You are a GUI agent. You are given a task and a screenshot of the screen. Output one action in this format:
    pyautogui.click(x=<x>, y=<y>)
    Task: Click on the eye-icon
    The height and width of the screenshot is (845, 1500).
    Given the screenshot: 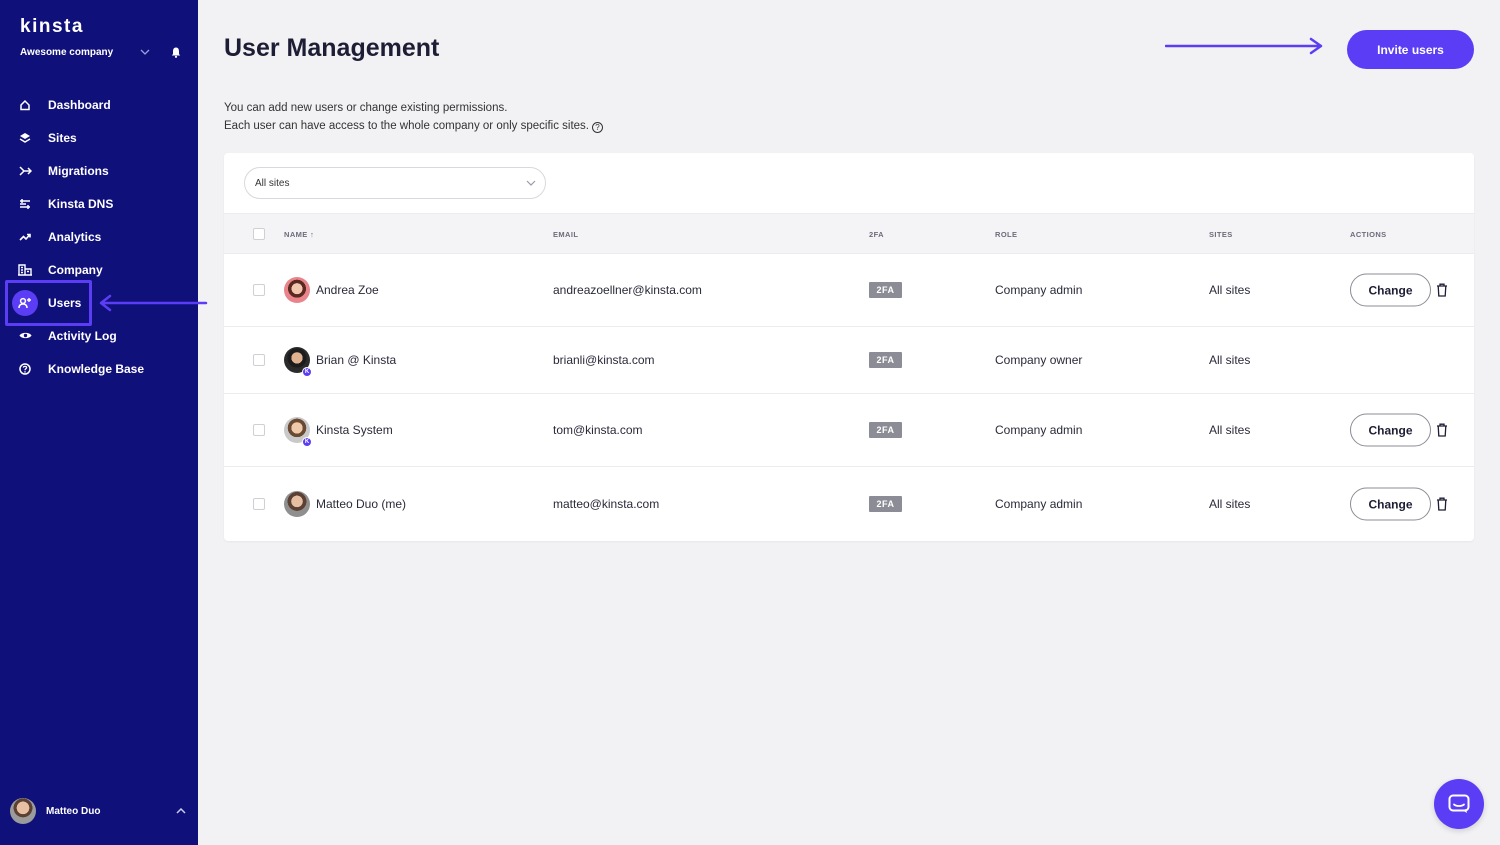 What is the action you would take?
    pyautogui.click(x=25, y=336)
    